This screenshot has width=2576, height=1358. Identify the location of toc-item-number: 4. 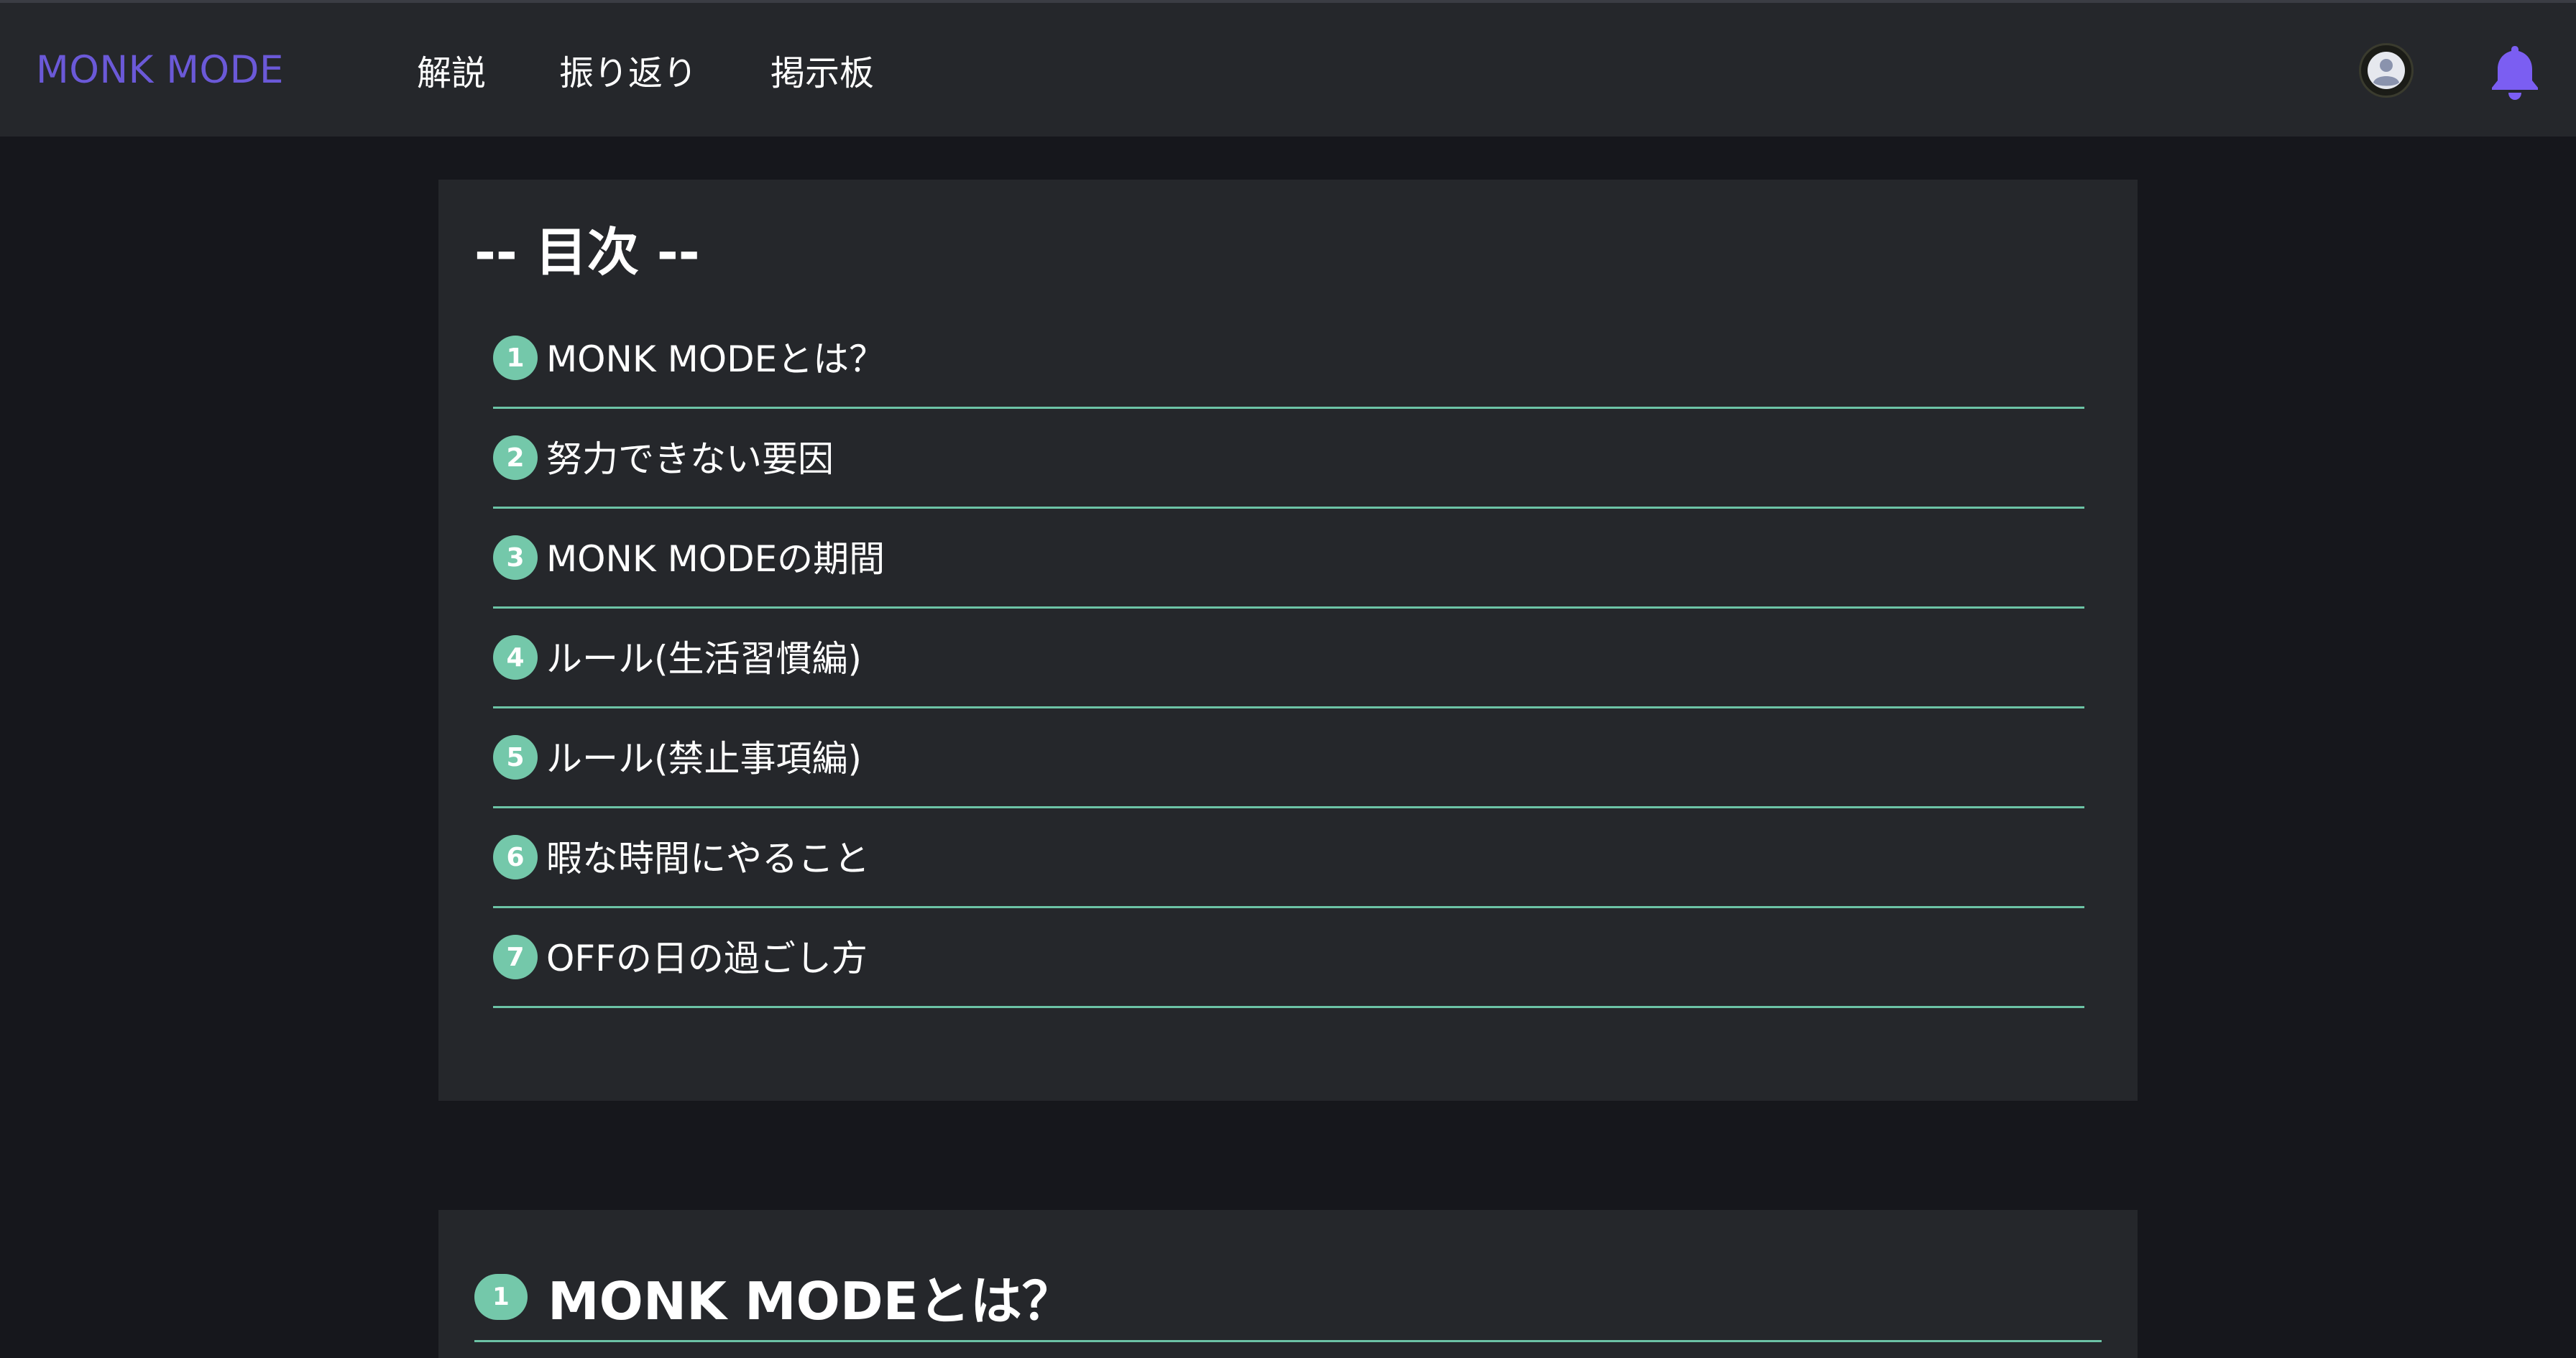
(515, 657).